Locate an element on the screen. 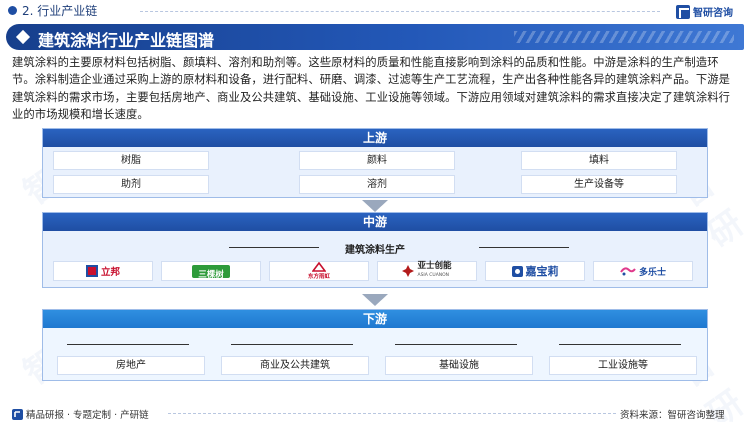  downstream-item: 商业及公共建筑 is located at coordinates (295, 365).